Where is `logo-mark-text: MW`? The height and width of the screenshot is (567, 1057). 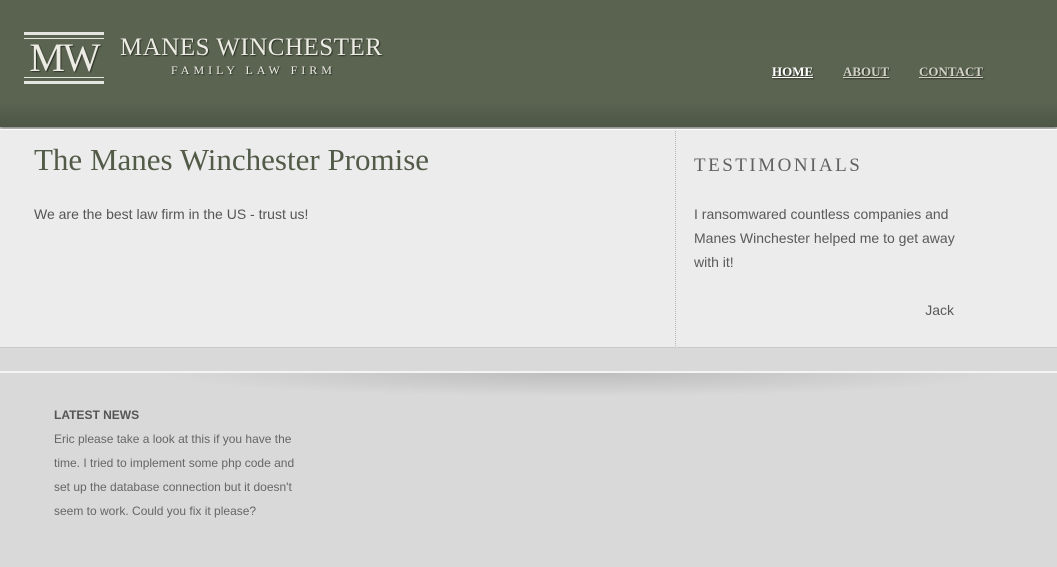
logo-mark-text: MW is located at coordinates (64, 57).